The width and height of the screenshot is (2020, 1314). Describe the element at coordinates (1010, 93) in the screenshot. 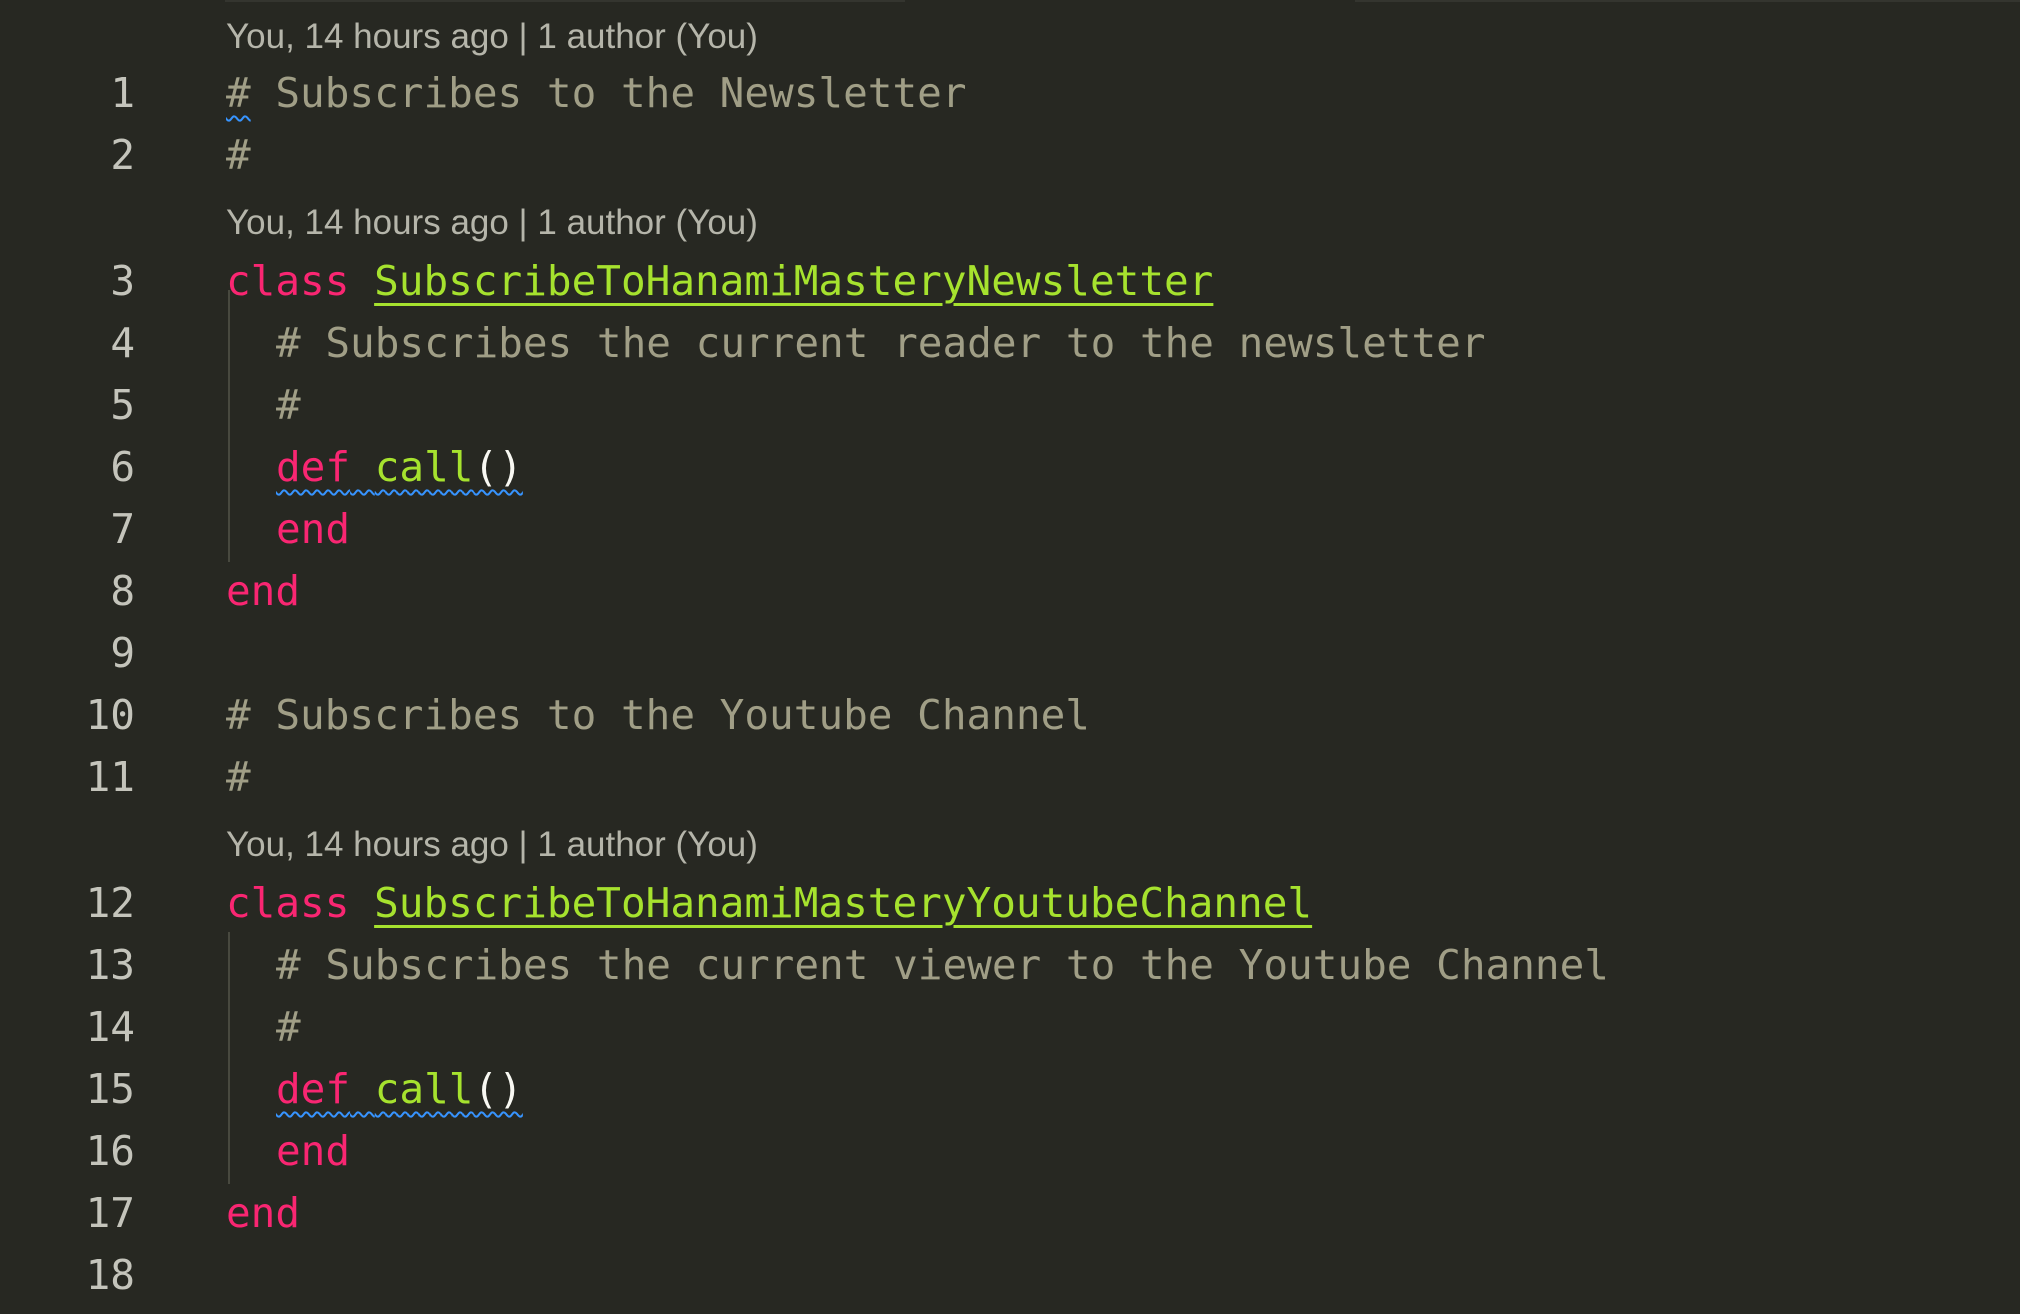

I see `code-line-1: 1 # Subscribes to the Newsletter` at that location.